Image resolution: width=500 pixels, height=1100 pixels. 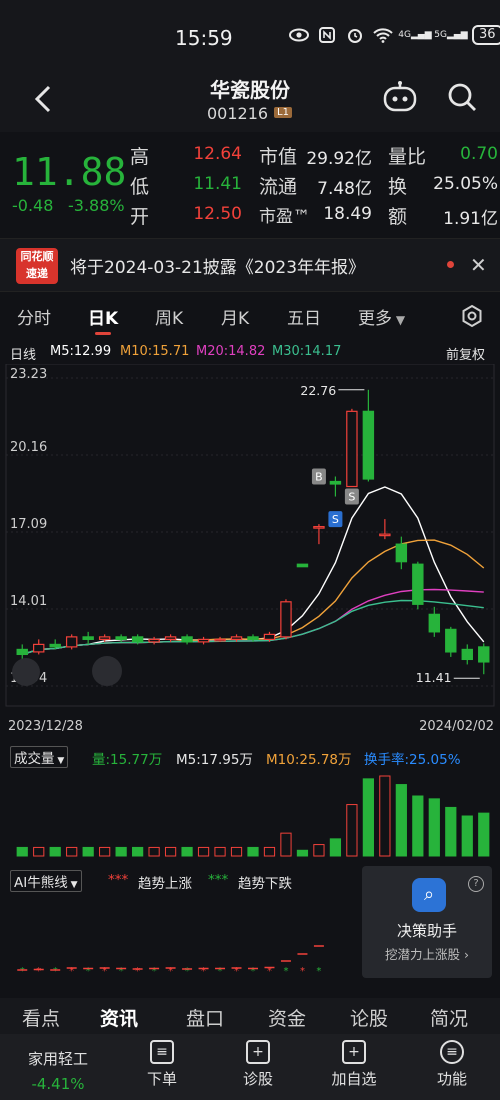 I want to click on low-label: 低, so click(x=140, y=187).